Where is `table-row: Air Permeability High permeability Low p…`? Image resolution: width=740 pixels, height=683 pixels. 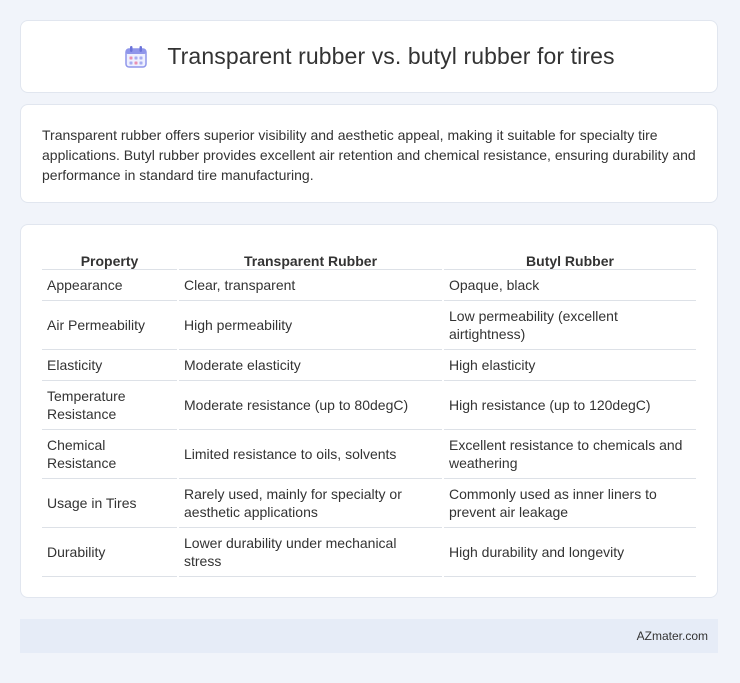
table-row: Air Permeability High permeability Low p… is located at coordinates (369, 325).